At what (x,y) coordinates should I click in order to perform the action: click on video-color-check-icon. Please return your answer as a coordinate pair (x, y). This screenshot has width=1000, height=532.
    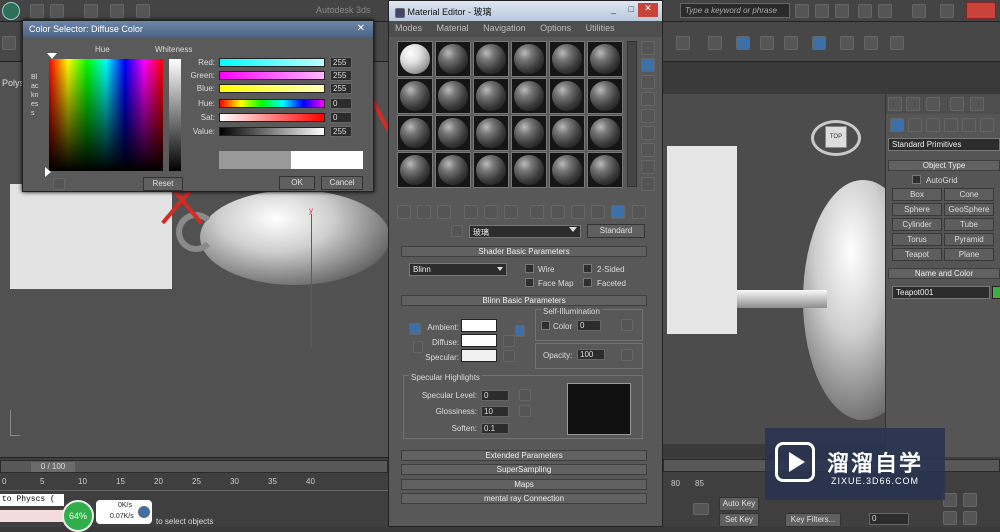
    Looking at the image, I should click on (648, 116).